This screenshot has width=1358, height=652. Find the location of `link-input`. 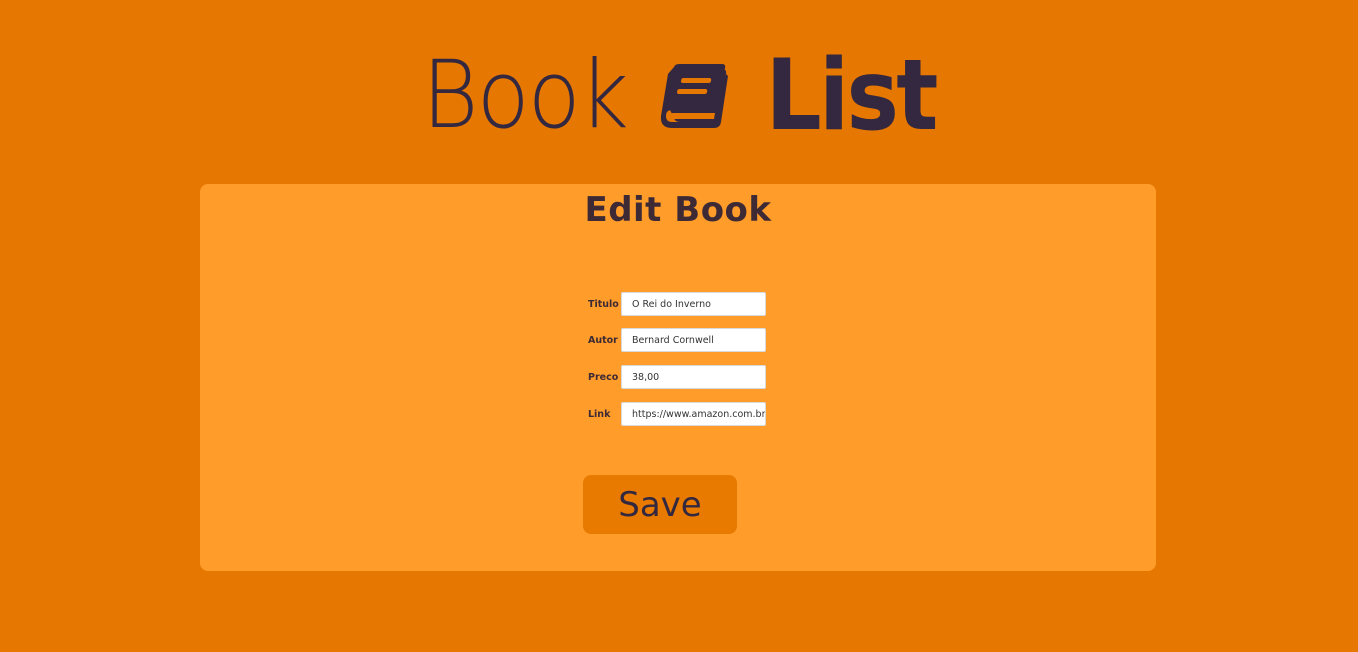

link-input is located at coordinates (693, 414).